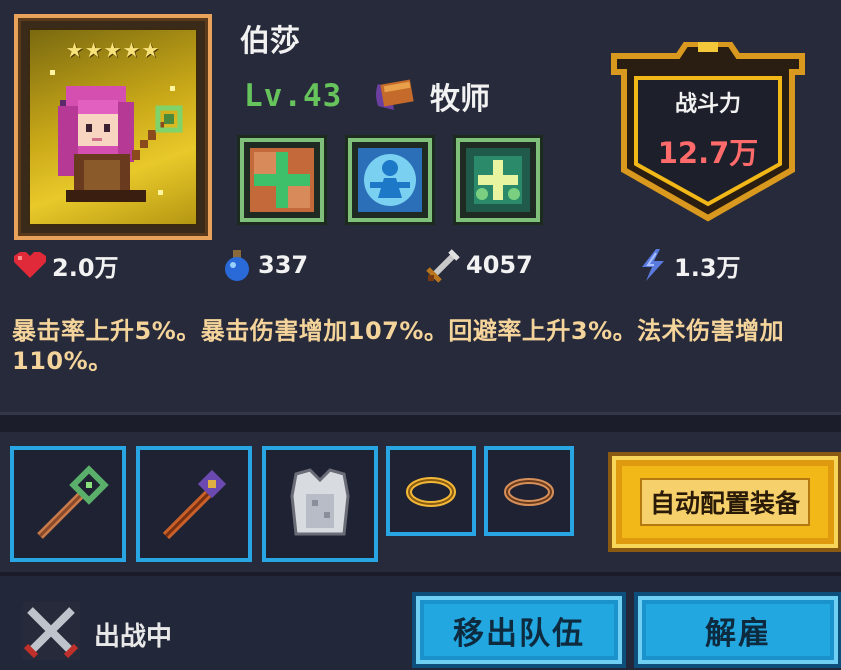  What do you see at coordinates (395, 94) in the screenshot?
I see `priest-book-icon` at bounding box center [395, 94].